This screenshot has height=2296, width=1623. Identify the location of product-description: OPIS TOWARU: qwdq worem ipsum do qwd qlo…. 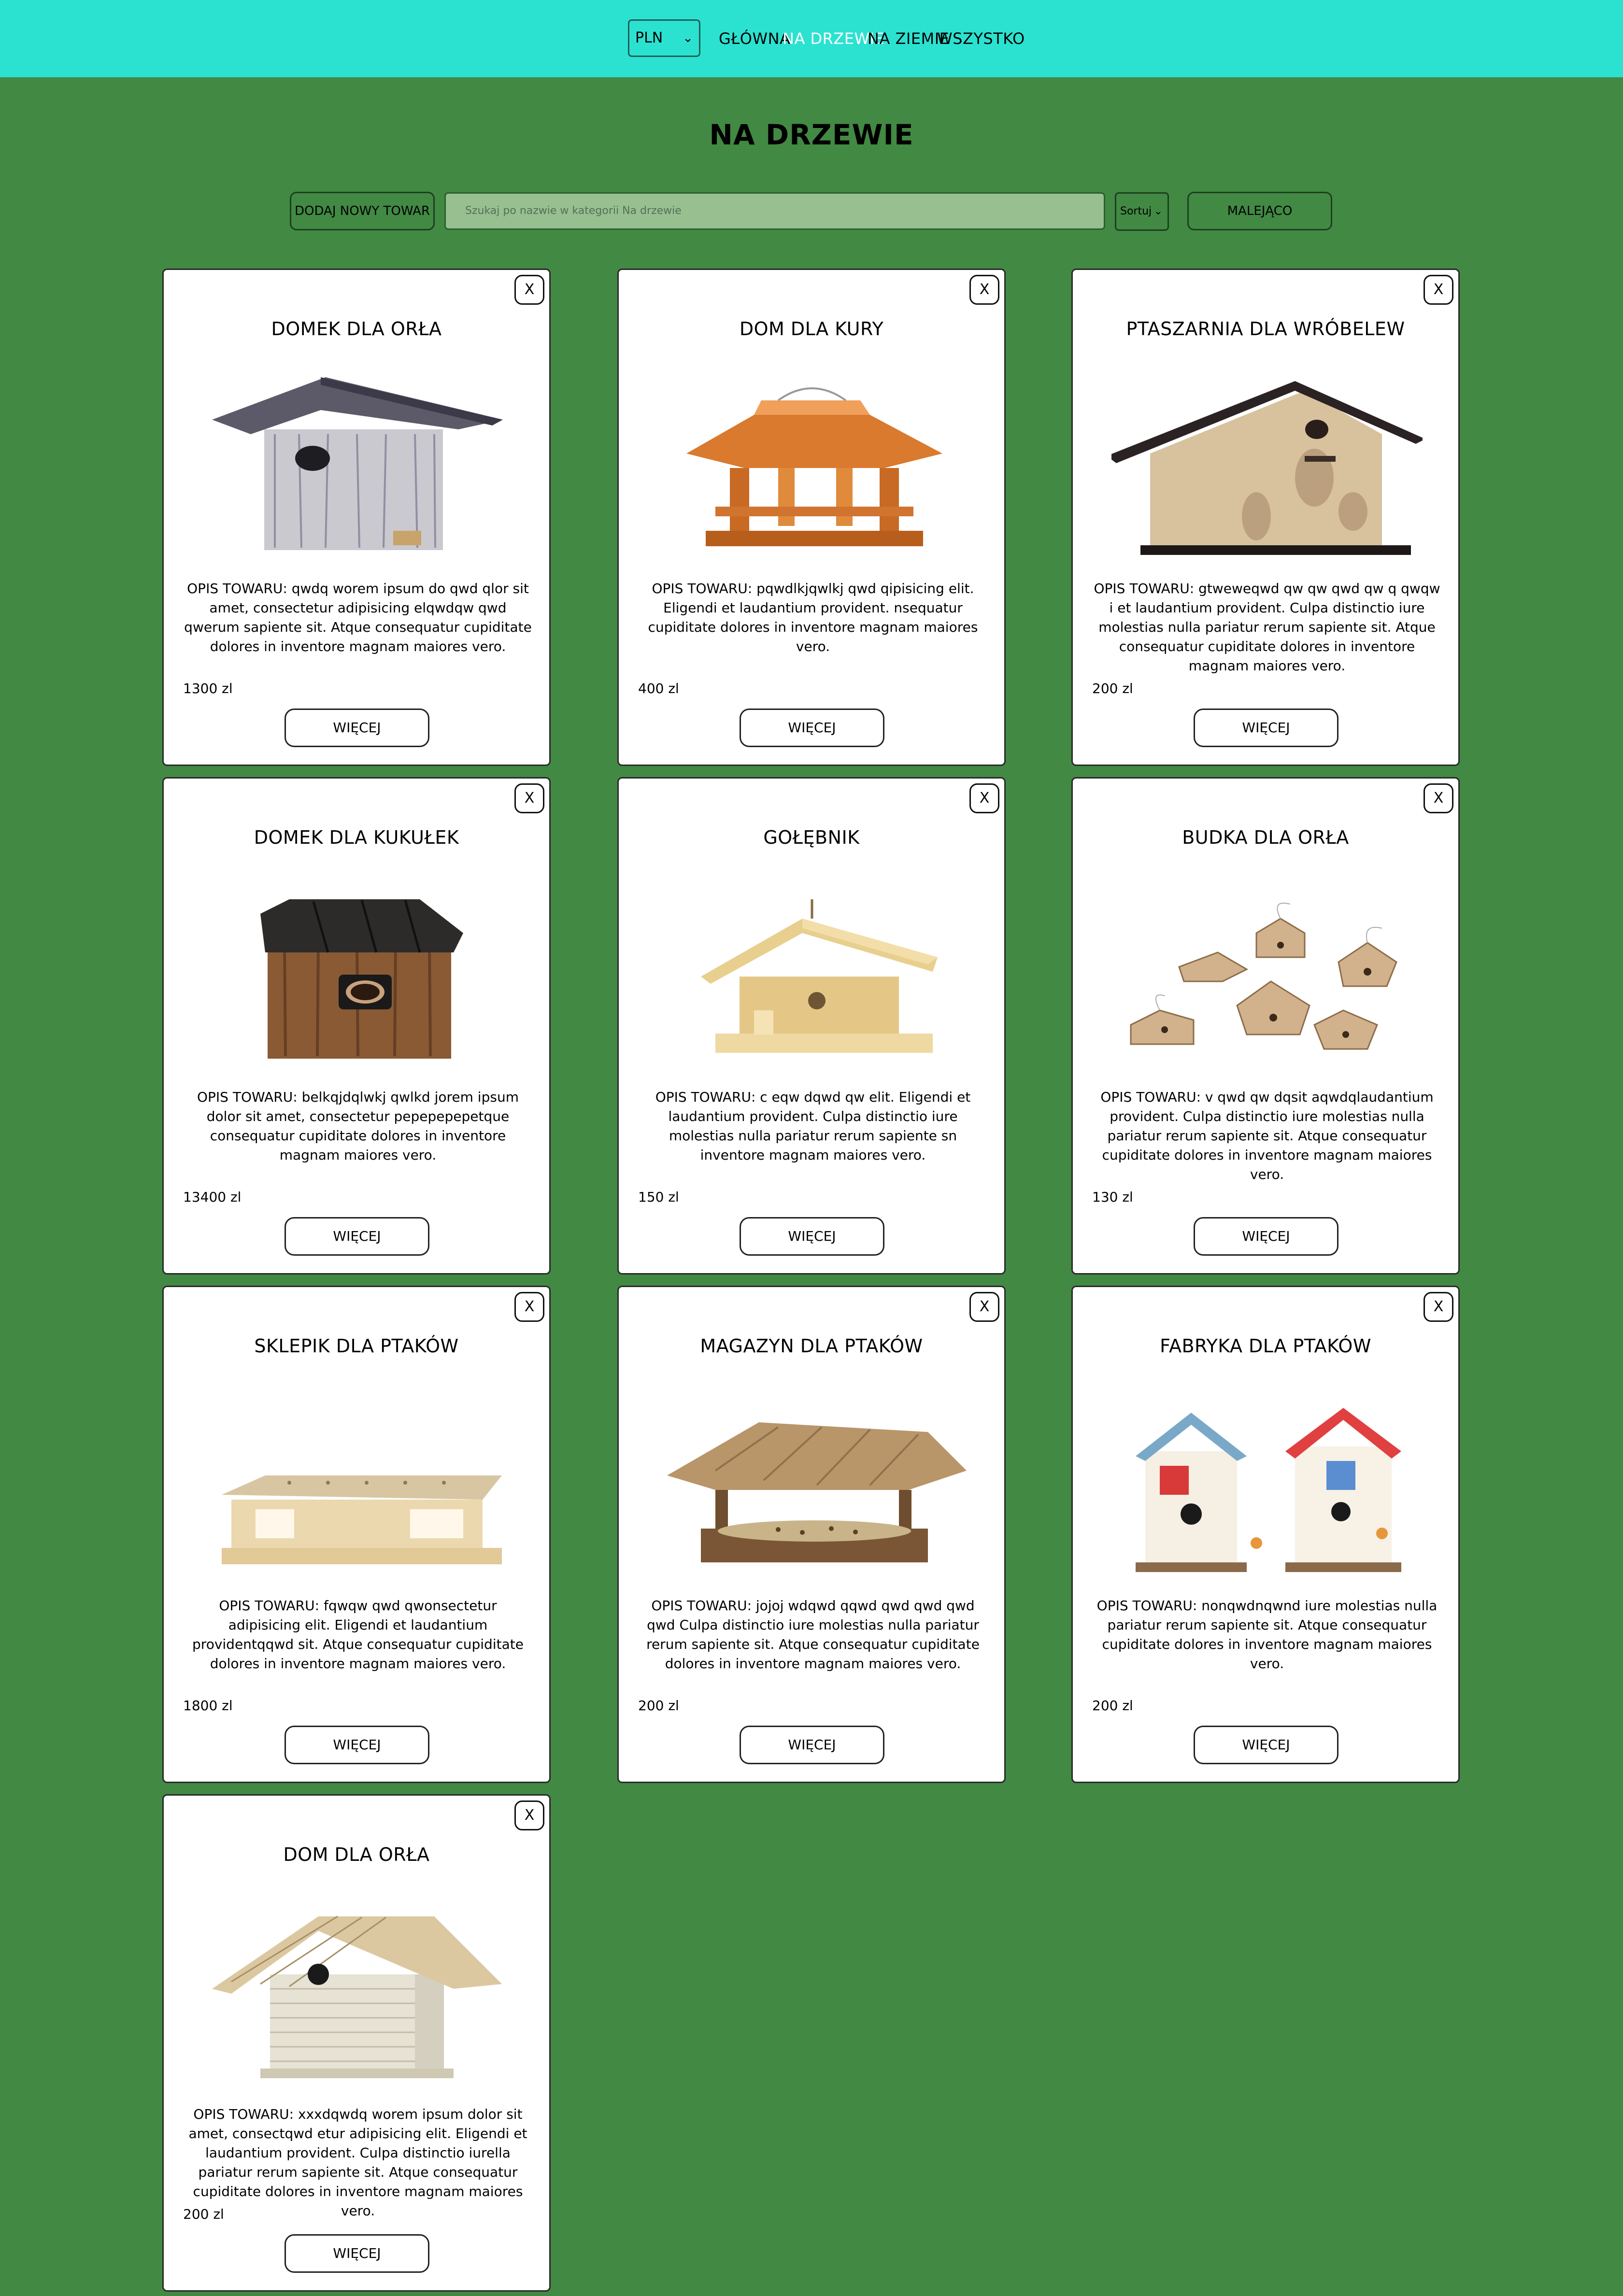
(358, 617).